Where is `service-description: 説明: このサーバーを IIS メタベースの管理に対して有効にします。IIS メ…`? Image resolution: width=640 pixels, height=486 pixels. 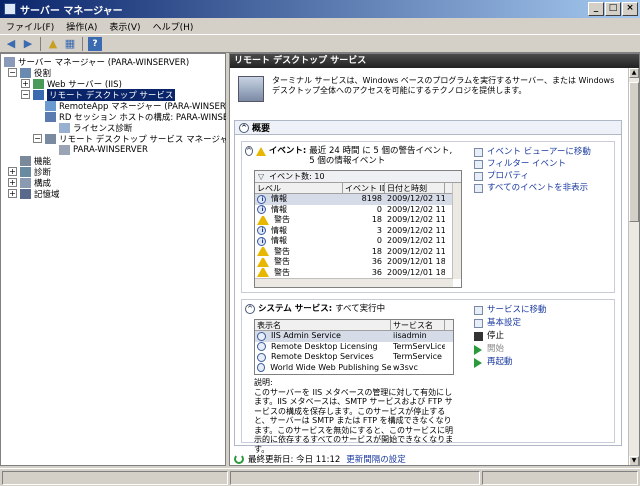 service-description: 説明: このサーバーを IIS メタベースの管理に対して有効にします。IIS メ… is located at coordinates (354, 416).